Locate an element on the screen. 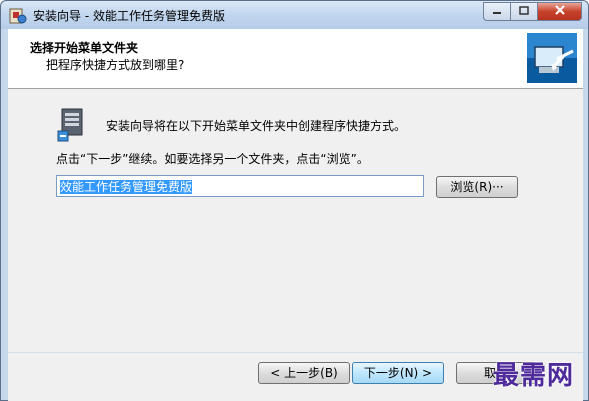 The height and width of the screenshot is (401, 589). minimize-button is located at coordinates (496, 11).